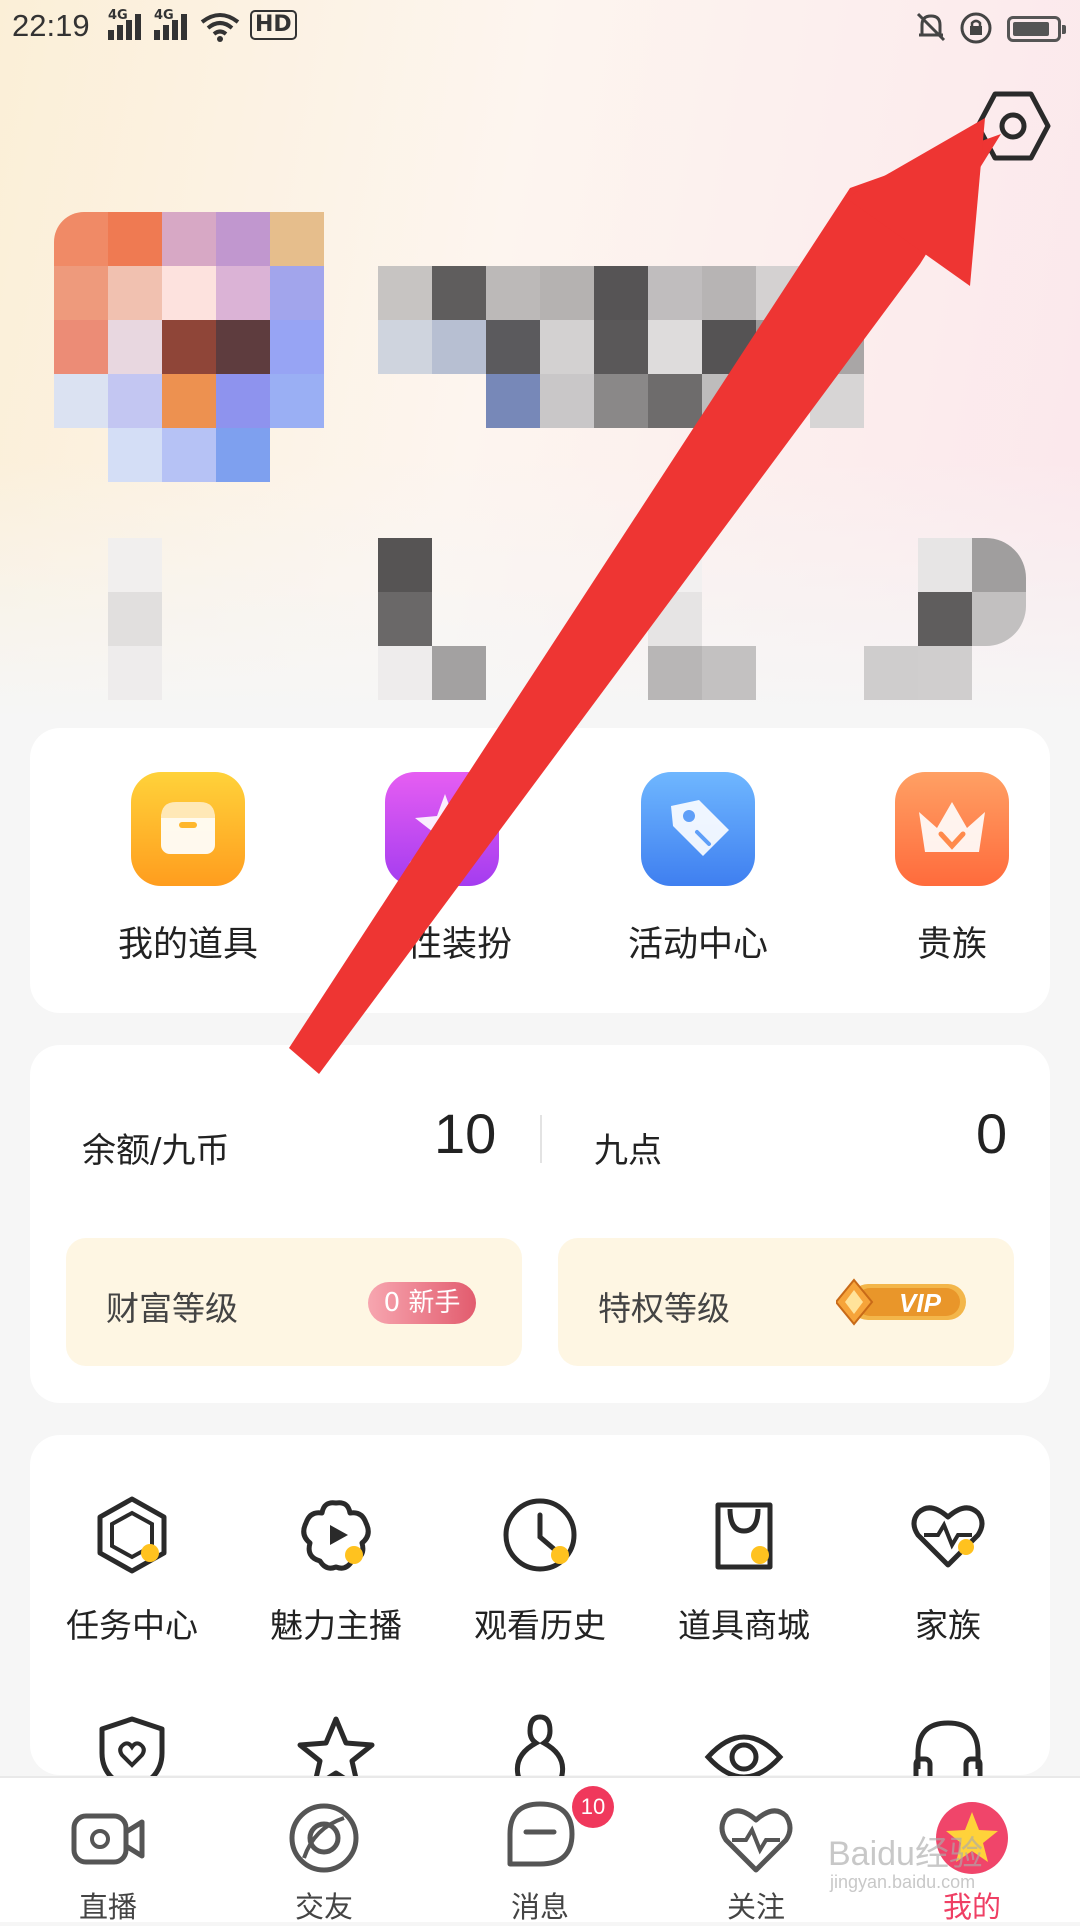 The width and height of the screenshot is (1080, 1926). I want to click on rotation-lock-icon, so click(976, 28).